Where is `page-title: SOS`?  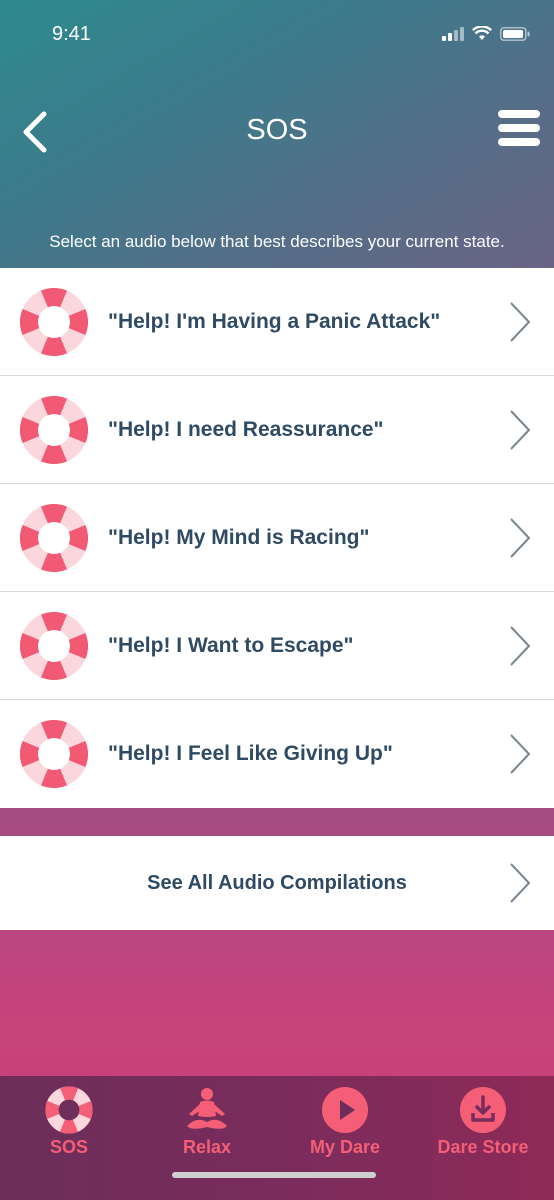 page-title: SOS is located at coordinates (277, 130).